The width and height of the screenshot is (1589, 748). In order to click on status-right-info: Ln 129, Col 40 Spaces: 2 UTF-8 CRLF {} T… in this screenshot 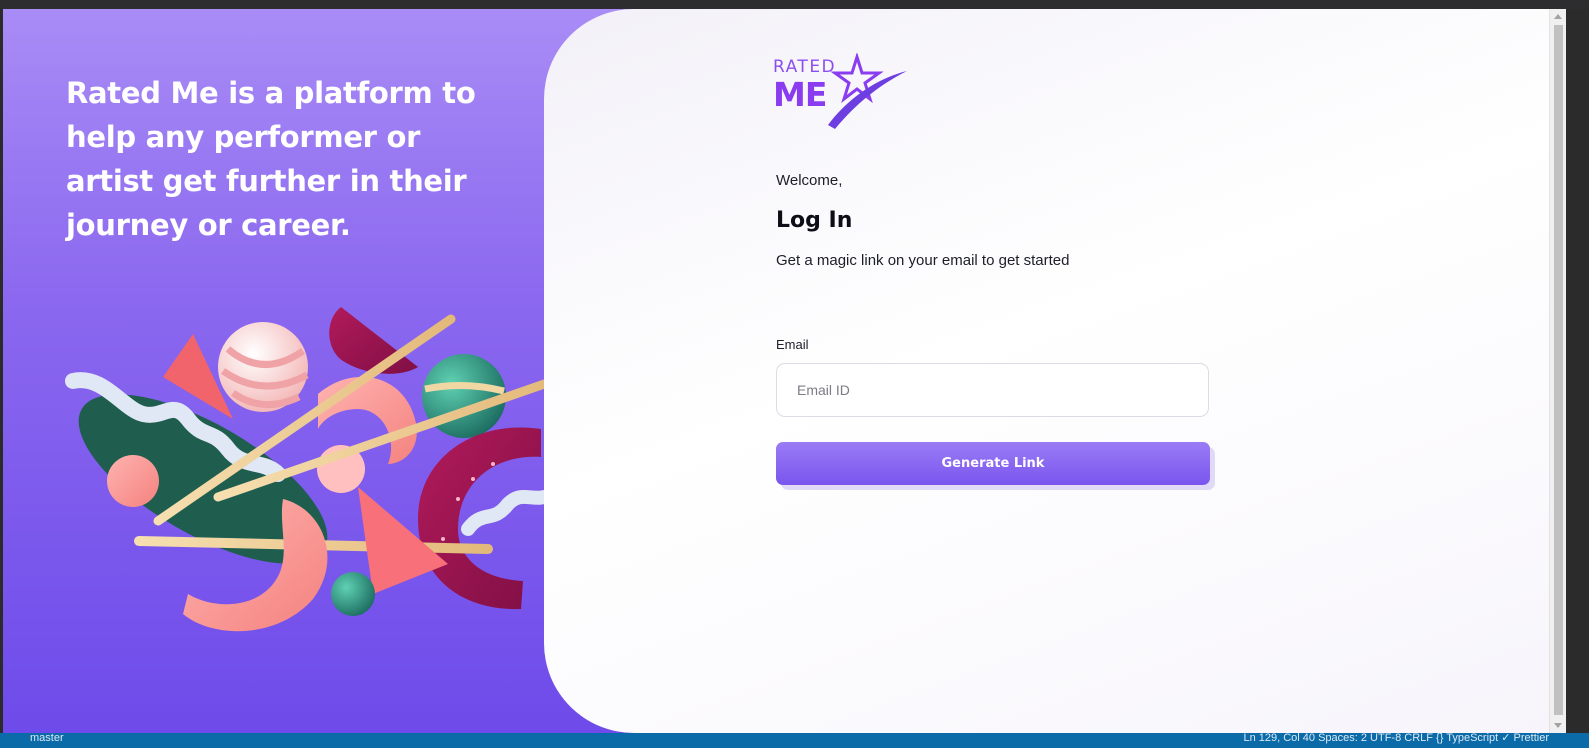, I will do `click(1396, 738)`.